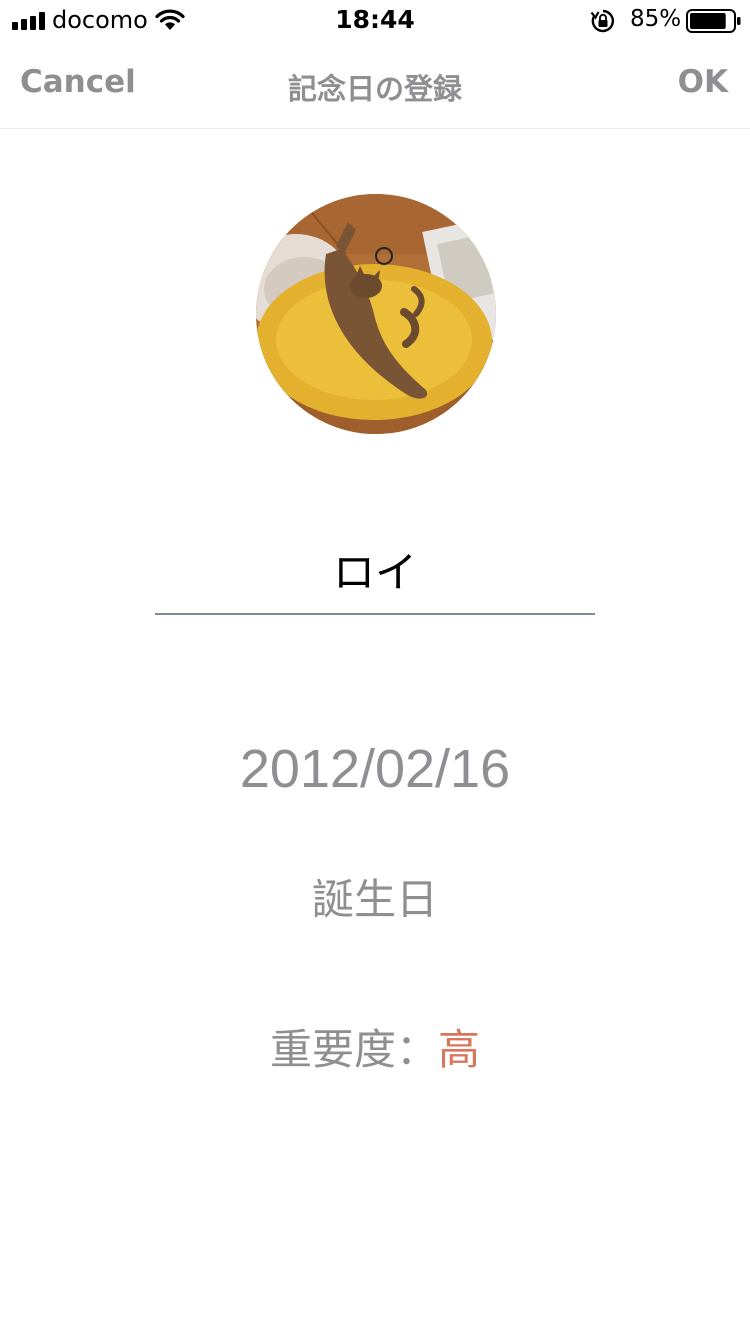 The image size is (750, 1334). Describe the element at coordinates (656, 19) in the screenshot. I see `battery-percent: 85%` at that location.